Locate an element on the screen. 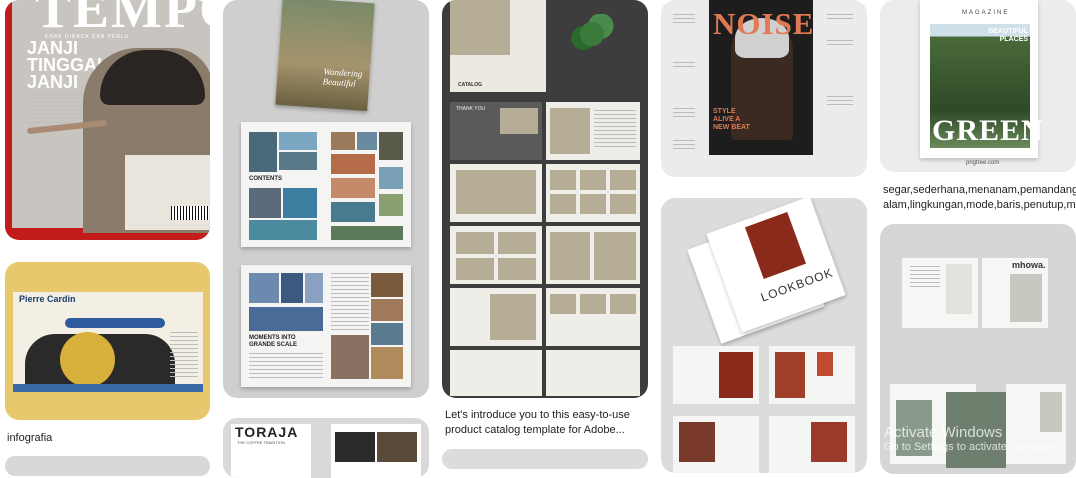 Image resolution: width=1076 pixels, height=478 pixels. green-source: pngtree.com is located at coordinates (983, 163).